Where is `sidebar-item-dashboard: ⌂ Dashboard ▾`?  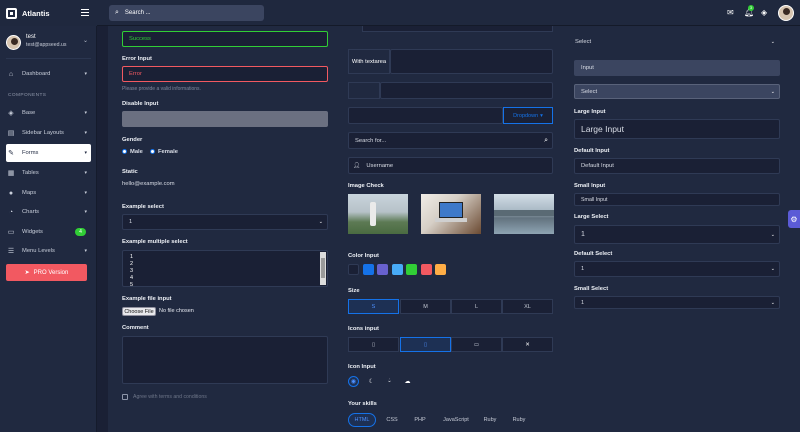
sidebar-item-dashboard: ⌂ Dashboard ▾ is located at coordinates (48, 74).